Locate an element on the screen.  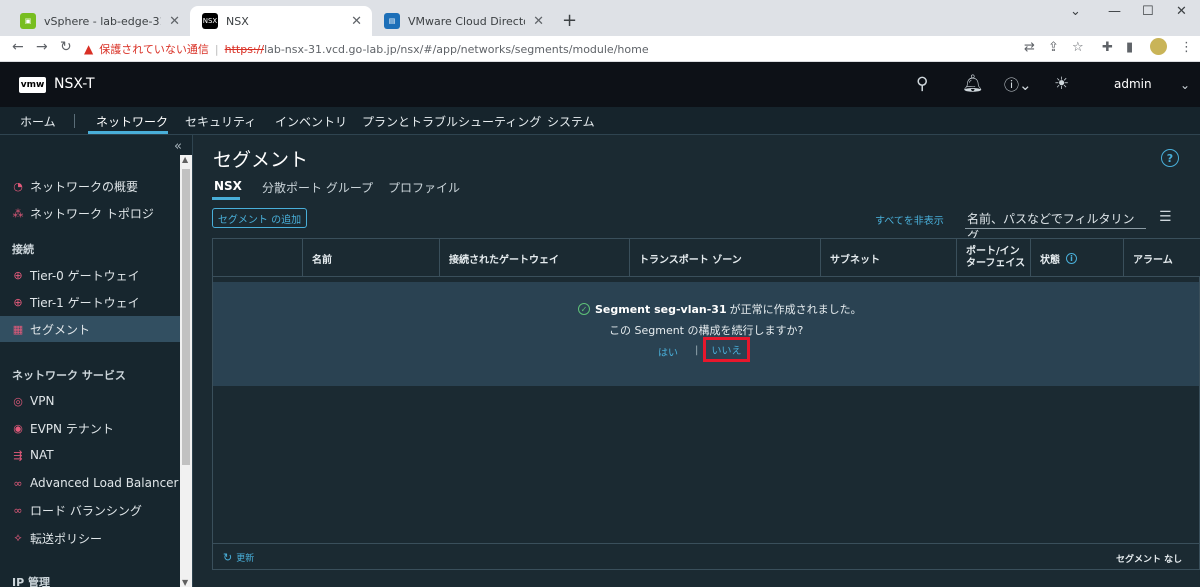
sidebar-scrollbar: ▲ ▼ is located at coordinates (186, 371).